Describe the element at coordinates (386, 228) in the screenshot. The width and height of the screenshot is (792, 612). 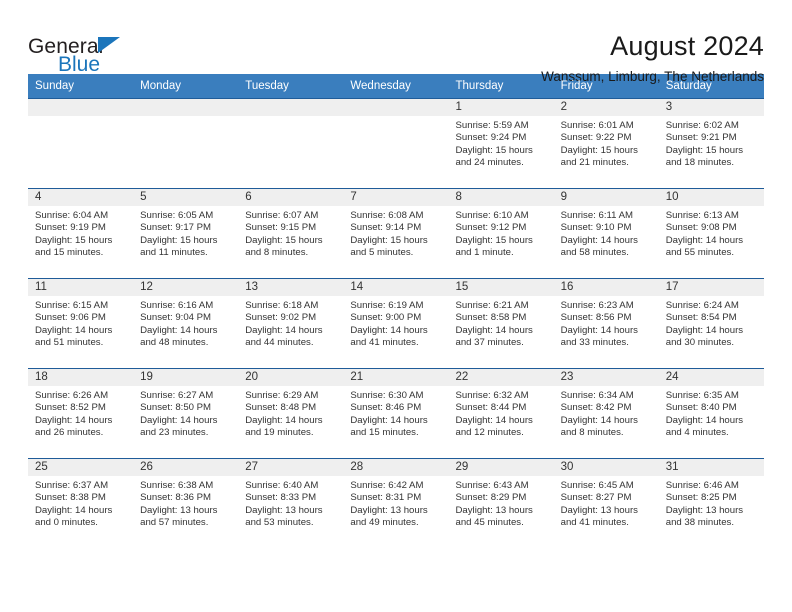
I see `sunset-text: Sunset: 9:14 PM` at that location.